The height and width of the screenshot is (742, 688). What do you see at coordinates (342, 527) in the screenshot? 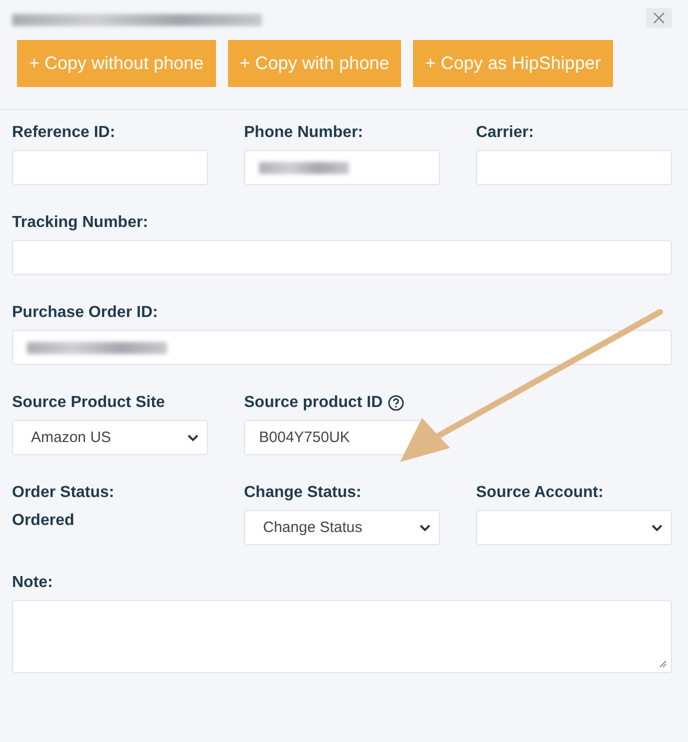
I see `select-field: Change Status` at bounding box center [342, 527].